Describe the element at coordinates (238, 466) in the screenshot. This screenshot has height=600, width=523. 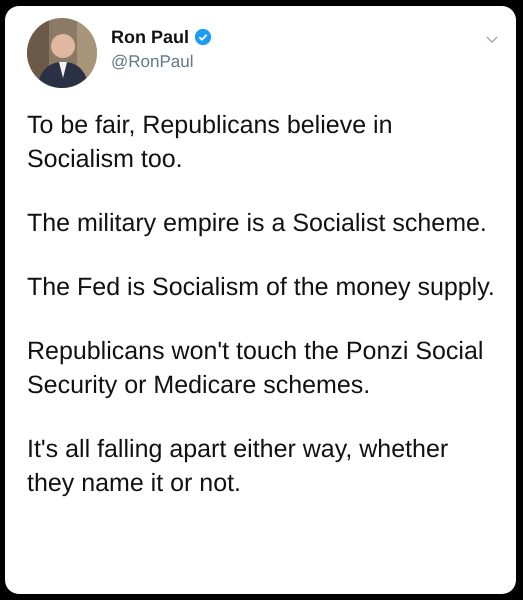
I see `tweet-text: It's all falling apart either way, whether they name it or not.` at that location.